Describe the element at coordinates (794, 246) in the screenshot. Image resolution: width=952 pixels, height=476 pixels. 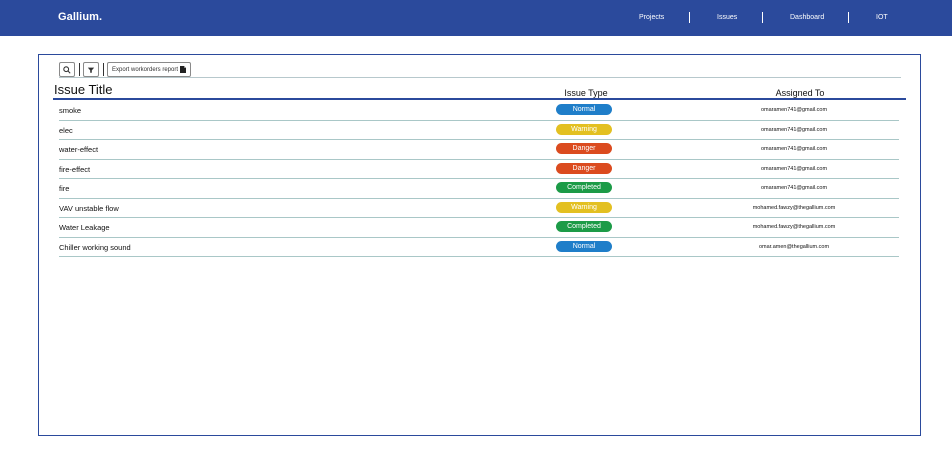
I see `assigned-email: omar.amen@thegallium.com` at that location.